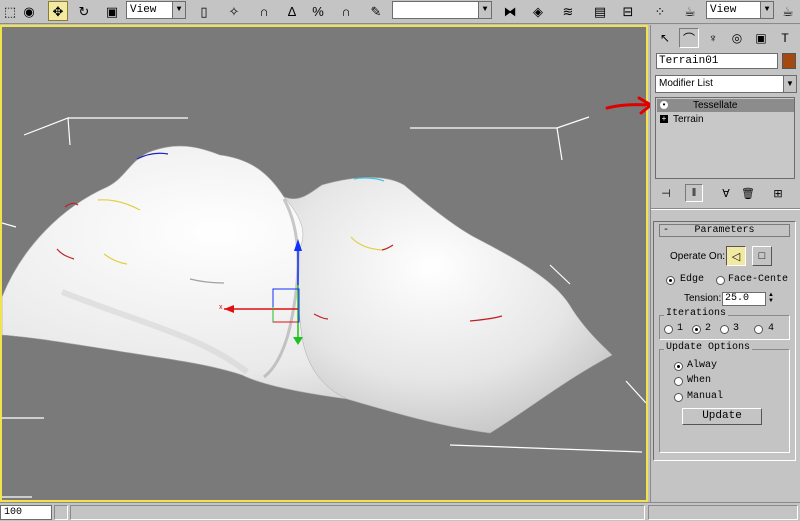 The height and width of the screenshot is (521, 800). What do you see at coordinates (357, 512) in the screenshot?
I see `time-slider-track` at bounding box center [357, 512].